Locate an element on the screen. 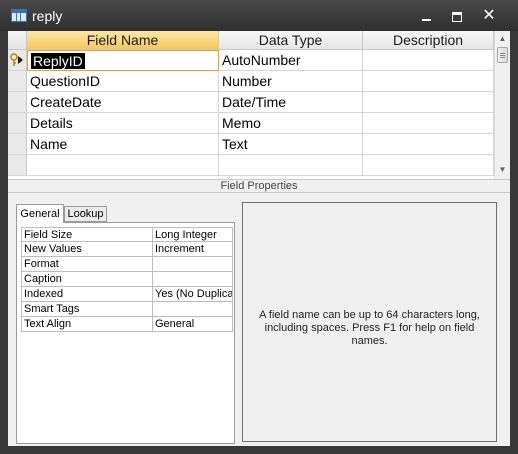  property-row: Smart Tags is located at coordinates (127, 309).